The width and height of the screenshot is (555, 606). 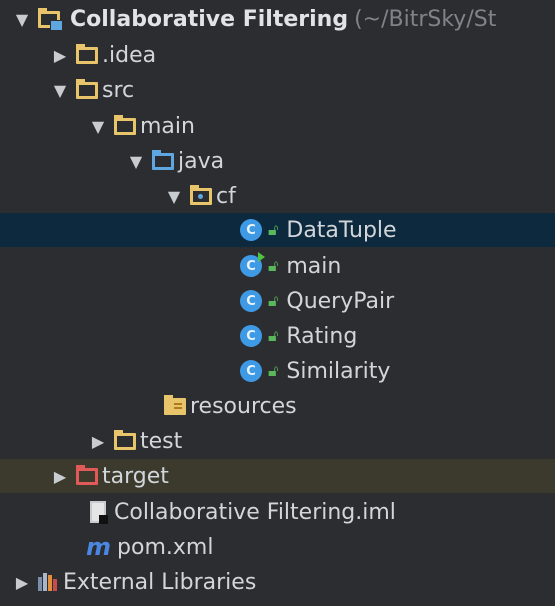 What do you see at coordinates (161, 441) in the screenshot?
I see `tree-label-test: test` at bounding box center [161, 441].